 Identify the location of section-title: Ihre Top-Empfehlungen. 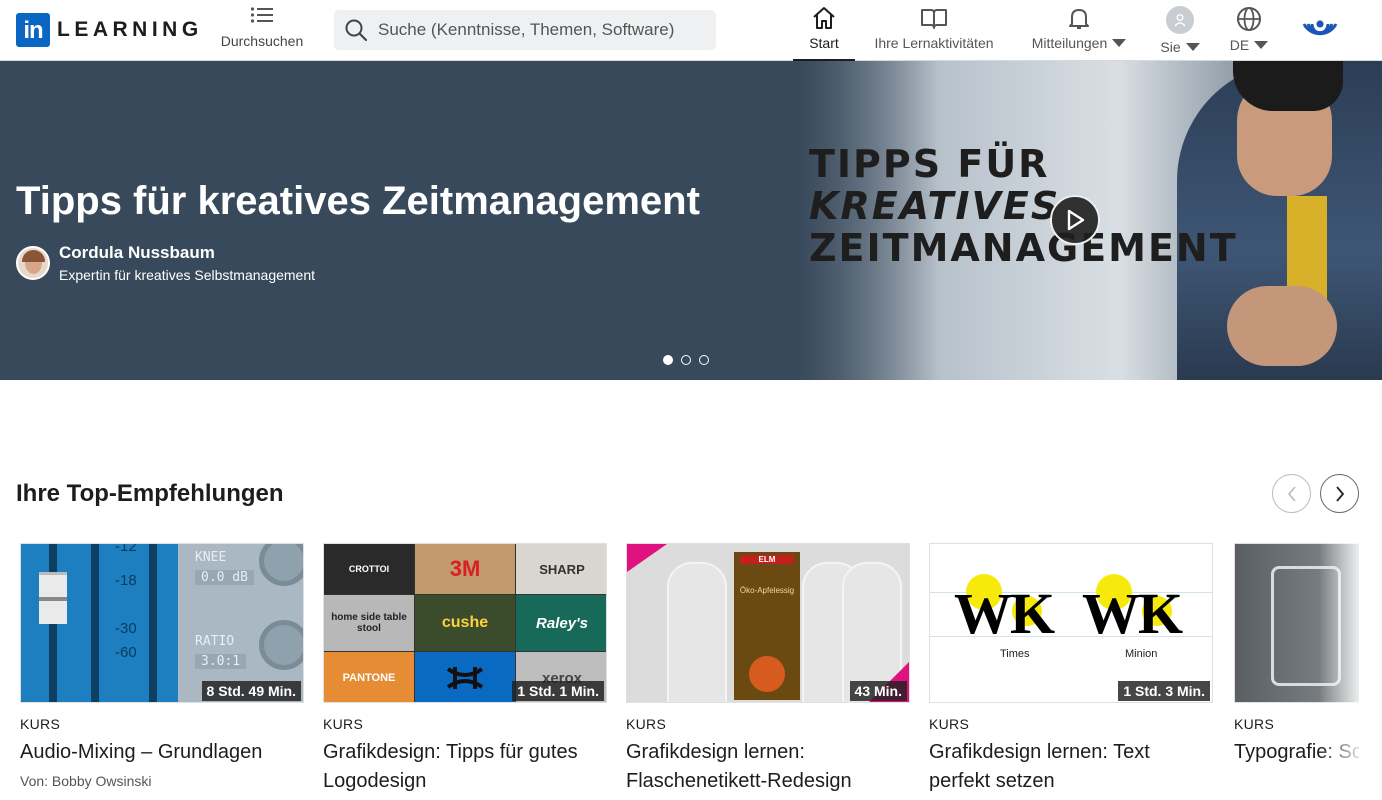
(150, 493).